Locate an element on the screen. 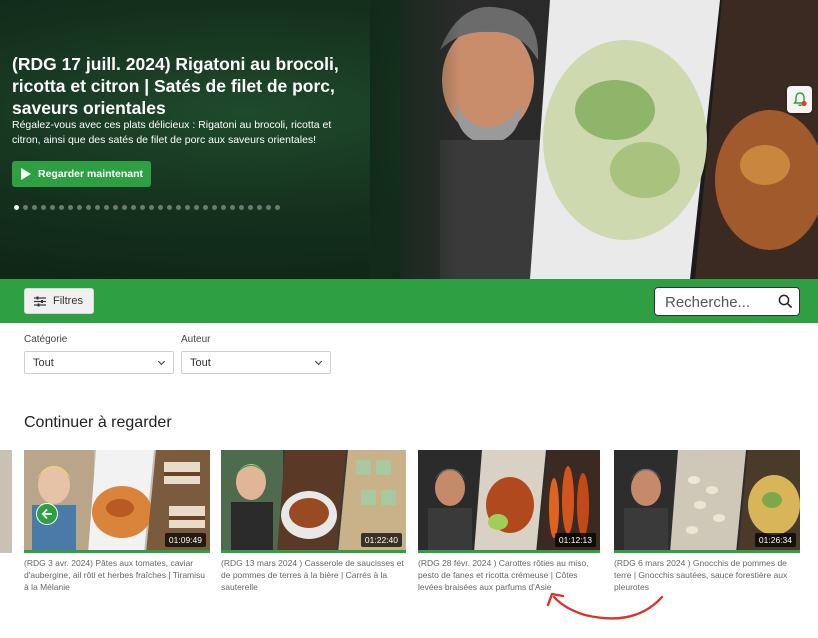 This screenshot has width=818, height=638. sliders-icon is located at coordinates (40, 301).